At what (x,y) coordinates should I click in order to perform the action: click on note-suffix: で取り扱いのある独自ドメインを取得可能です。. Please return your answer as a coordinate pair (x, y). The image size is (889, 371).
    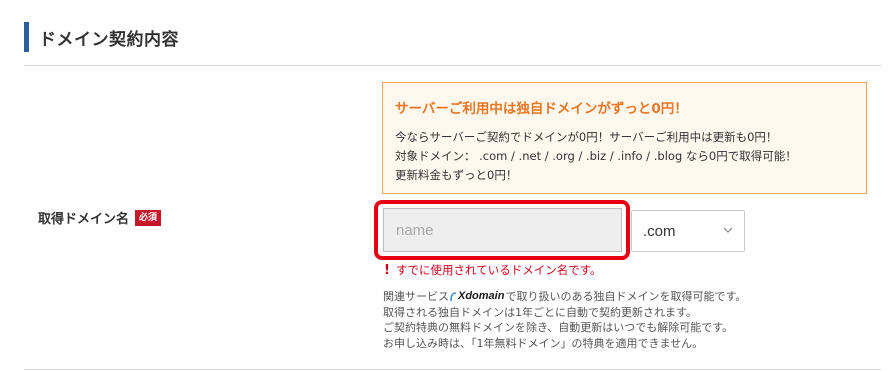
    Looking at the image, I should click on (626, 296).